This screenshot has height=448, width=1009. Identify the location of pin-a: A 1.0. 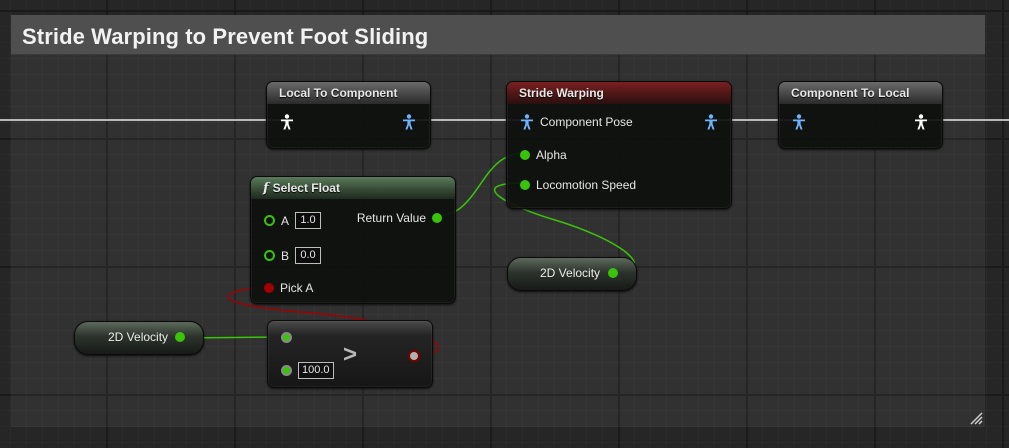
(293, 220).